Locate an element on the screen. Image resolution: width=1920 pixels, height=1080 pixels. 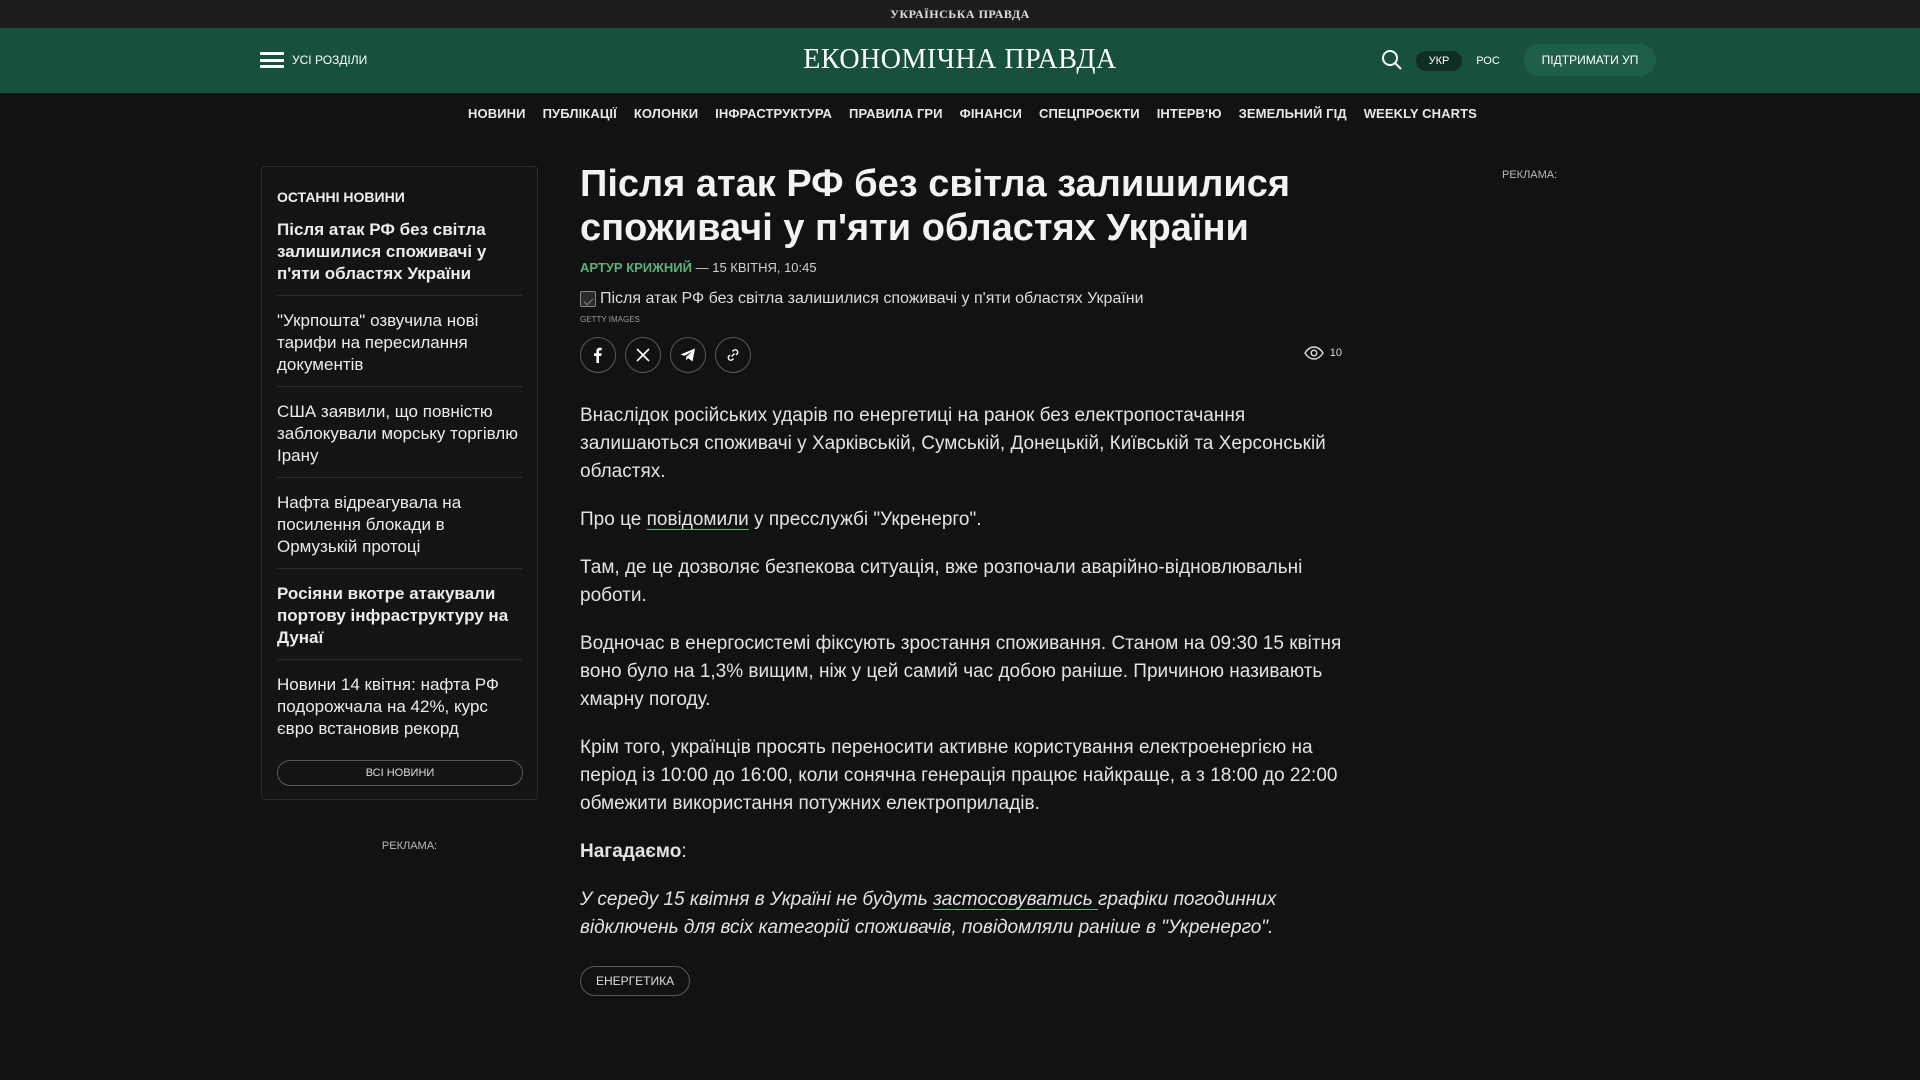
paragraph-text: Про це is located at coordinates (613, 519).